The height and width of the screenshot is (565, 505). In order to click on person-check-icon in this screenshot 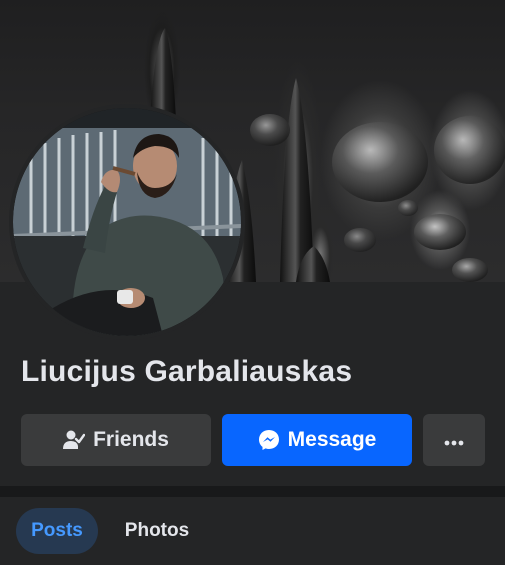, I will do `click(74, 440)`.